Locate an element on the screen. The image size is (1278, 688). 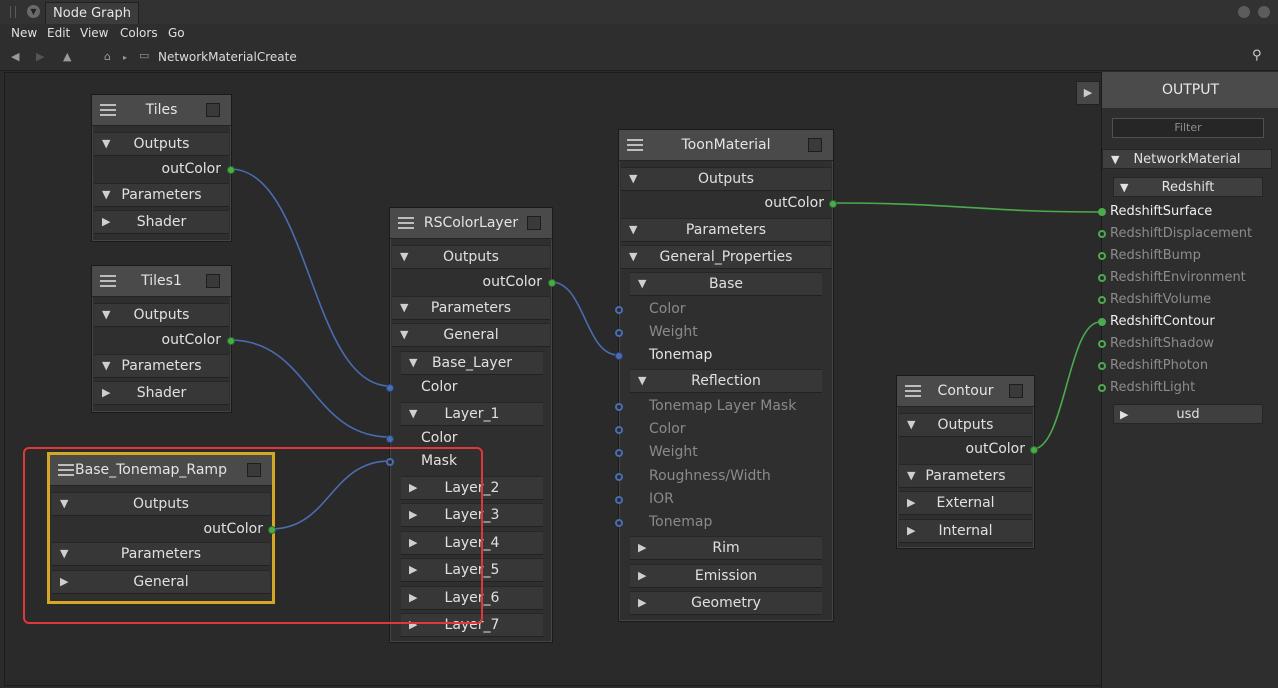
menu-go: Go is located at coordinates (176, 33).